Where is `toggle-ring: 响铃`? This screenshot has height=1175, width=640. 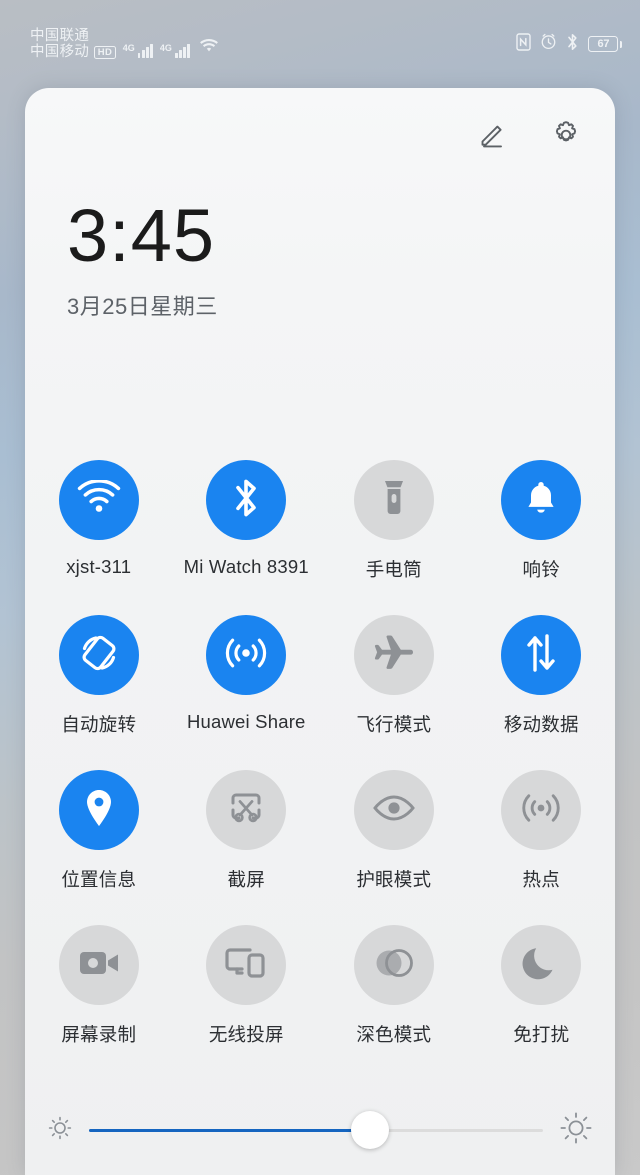 toggle-ring: 响铃 is located at coordinates (542, 521).